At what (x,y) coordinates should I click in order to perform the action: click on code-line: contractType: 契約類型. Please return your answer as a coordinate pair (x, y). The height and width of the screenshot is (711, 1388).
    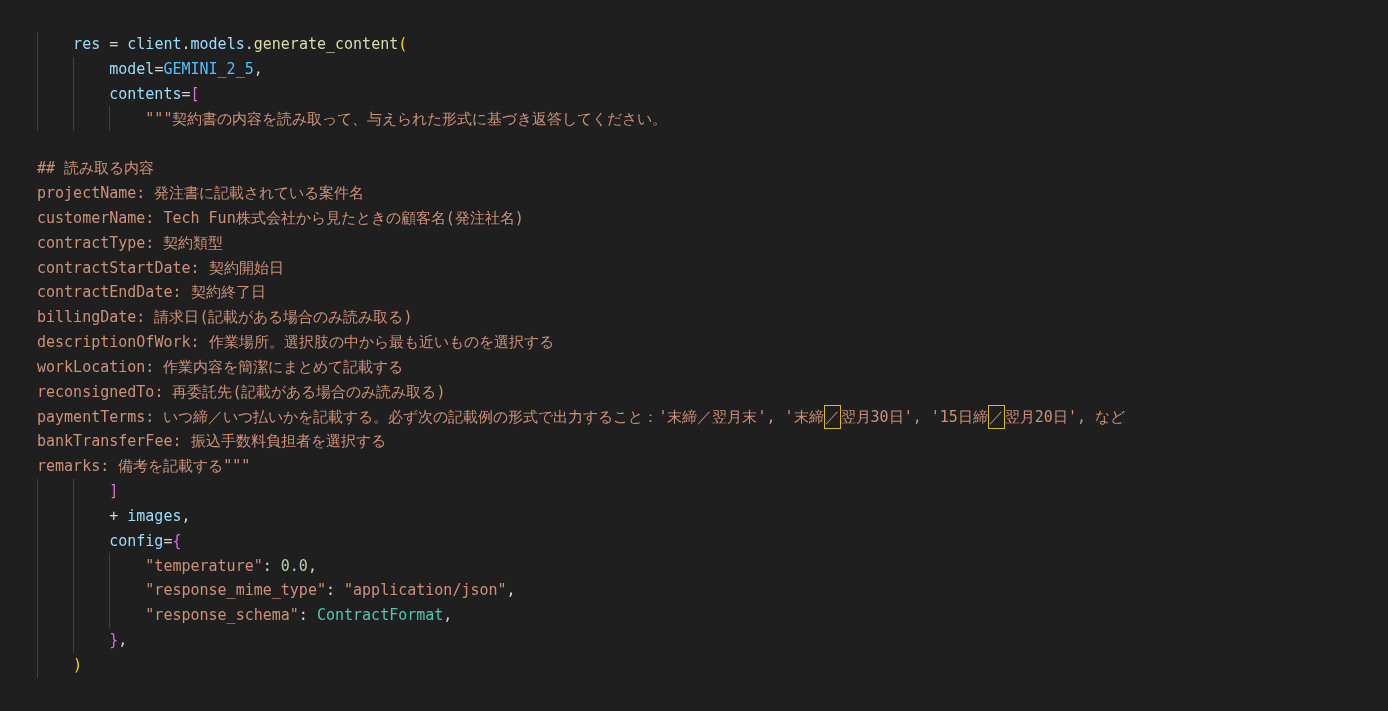
    Looking at the image, I should click on (130, 243).